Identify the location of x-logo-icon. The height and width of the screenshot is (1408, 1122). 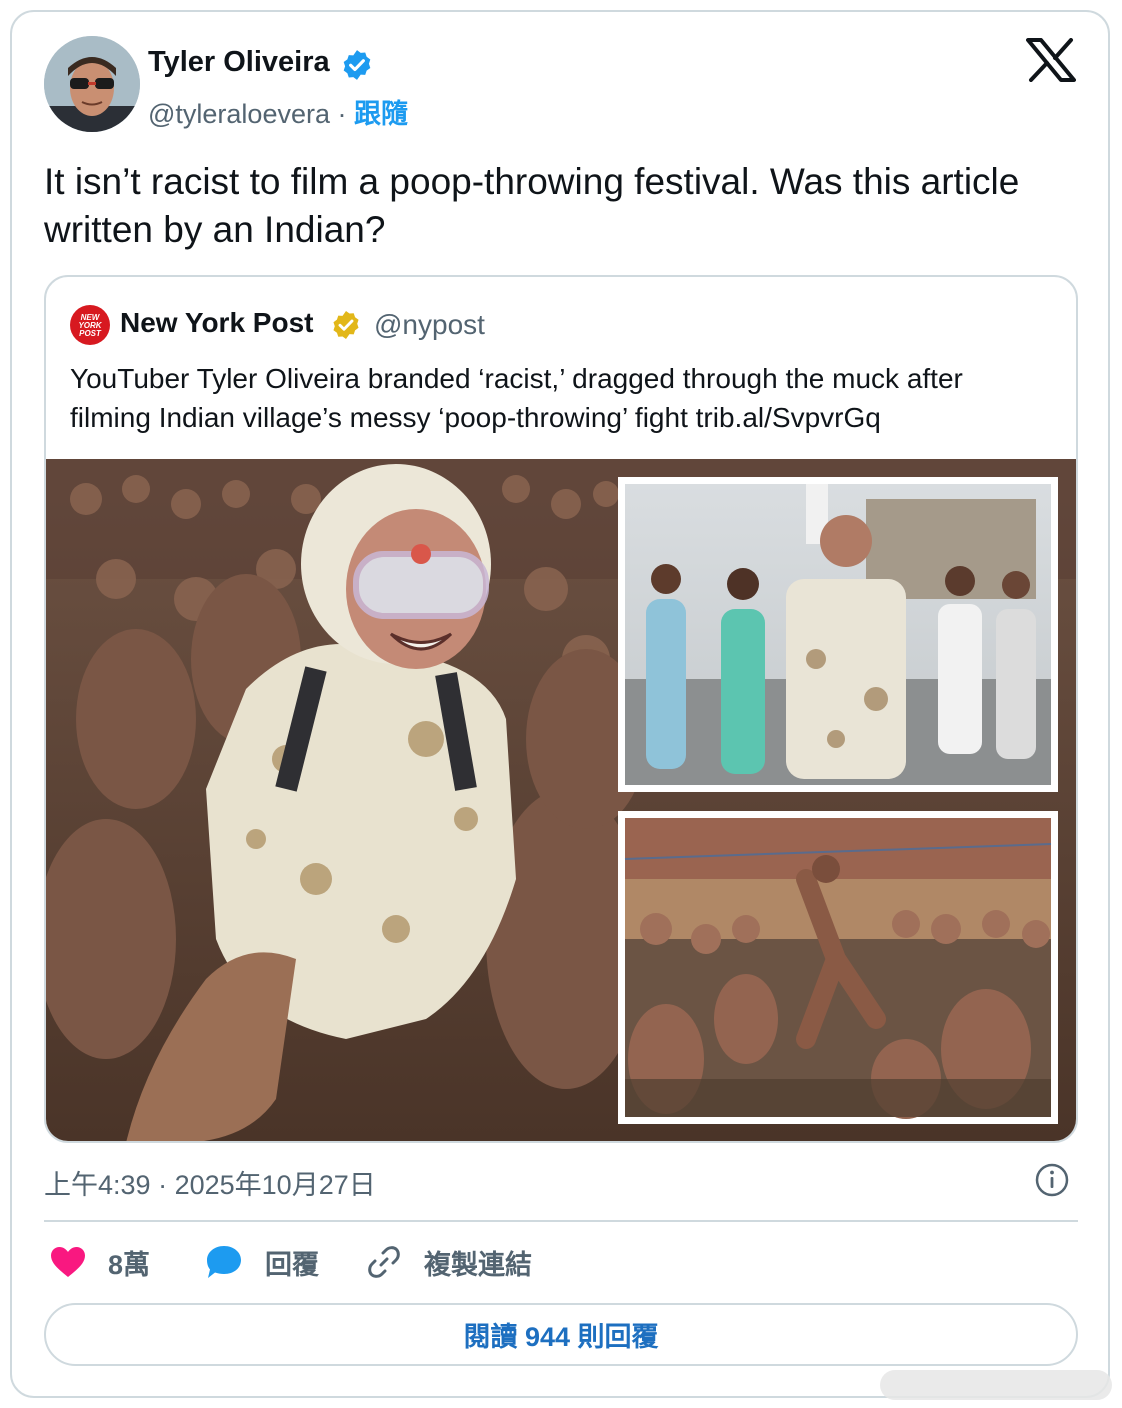
(1051, 60).